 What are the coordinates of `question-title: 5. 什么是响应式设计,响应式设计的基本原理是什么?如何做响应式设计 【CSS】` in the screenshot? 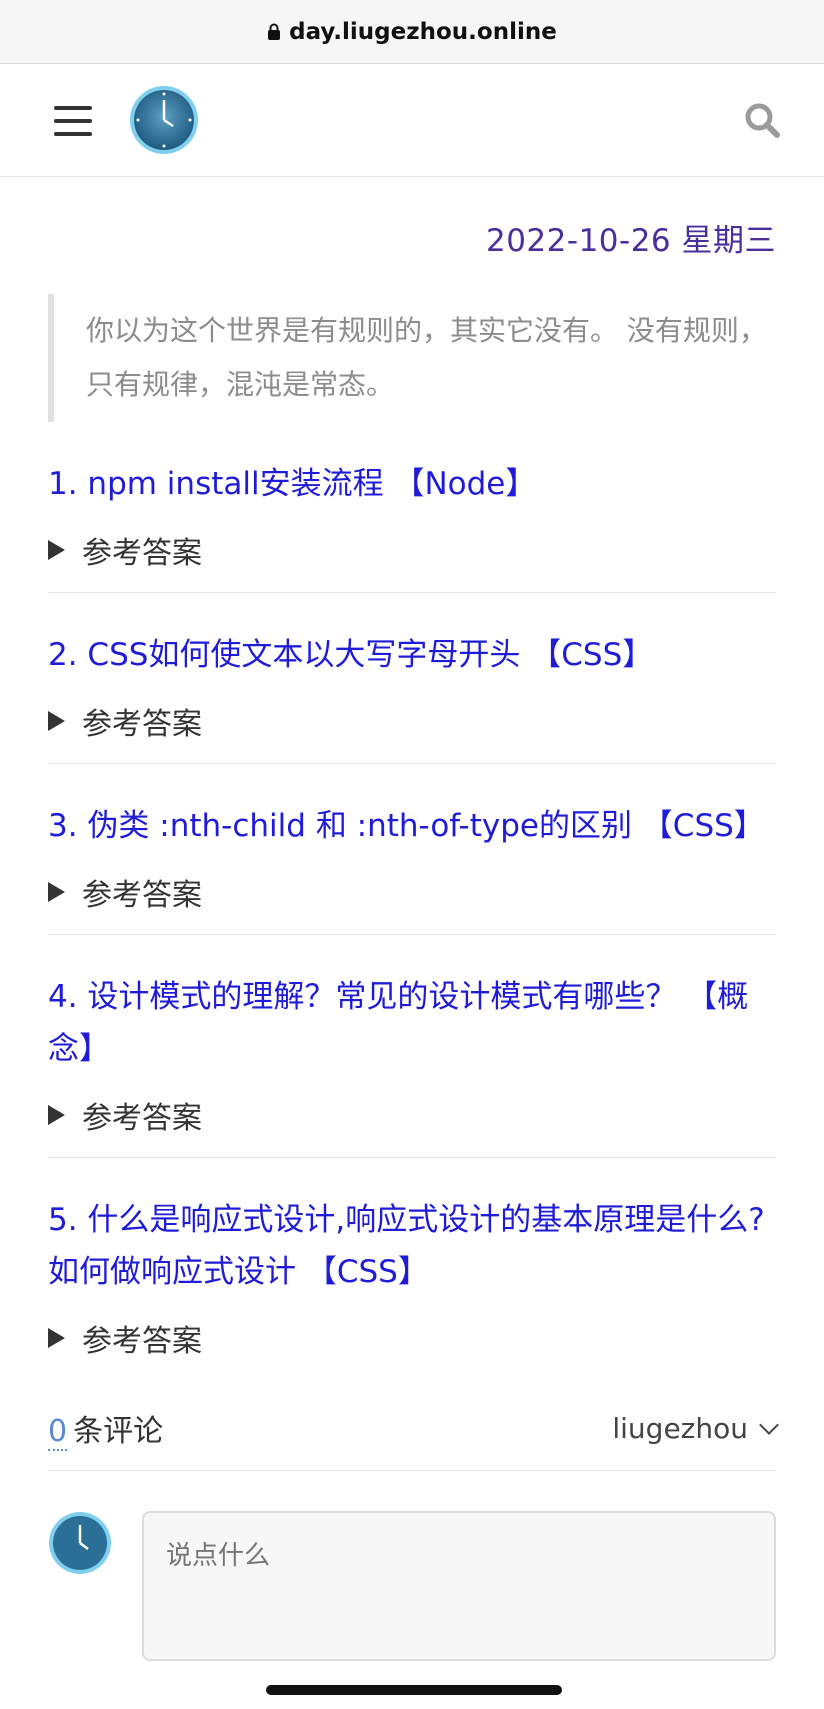 It's located at (412, 1228).